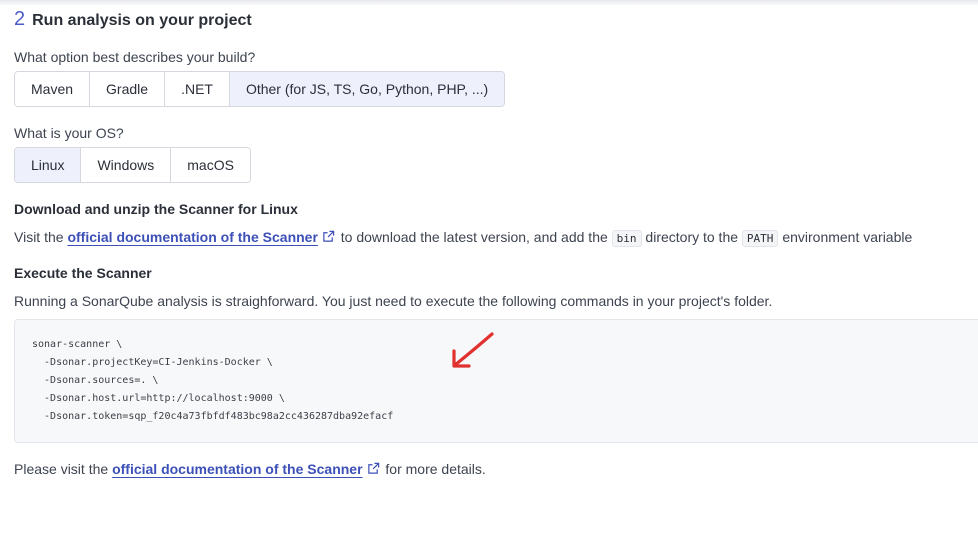  Describe the element at coordinates (61, 469) in the screenshot. I see `footer-text-before: Please visit the` at that location.